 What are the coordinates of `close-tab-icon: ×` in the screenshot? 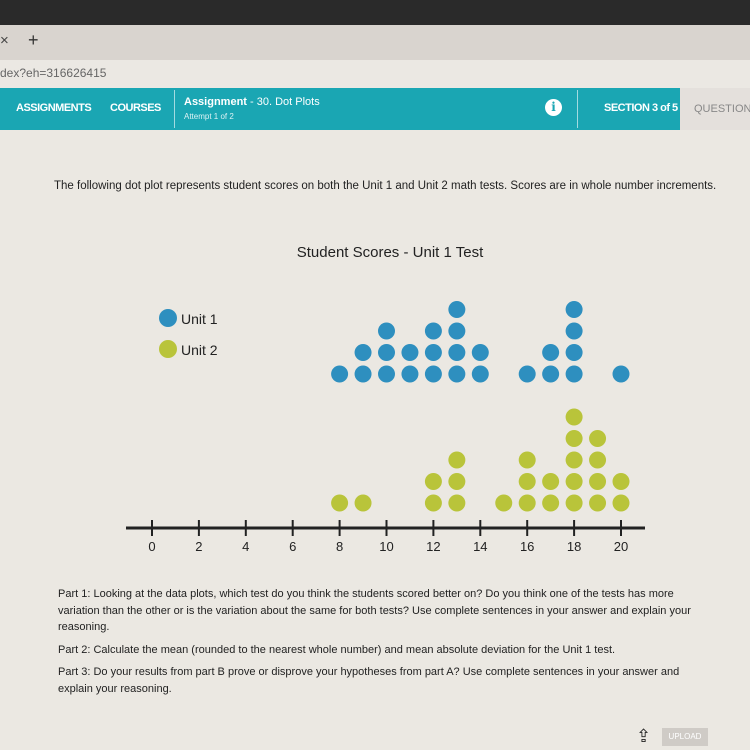 It's located at (4, 40).